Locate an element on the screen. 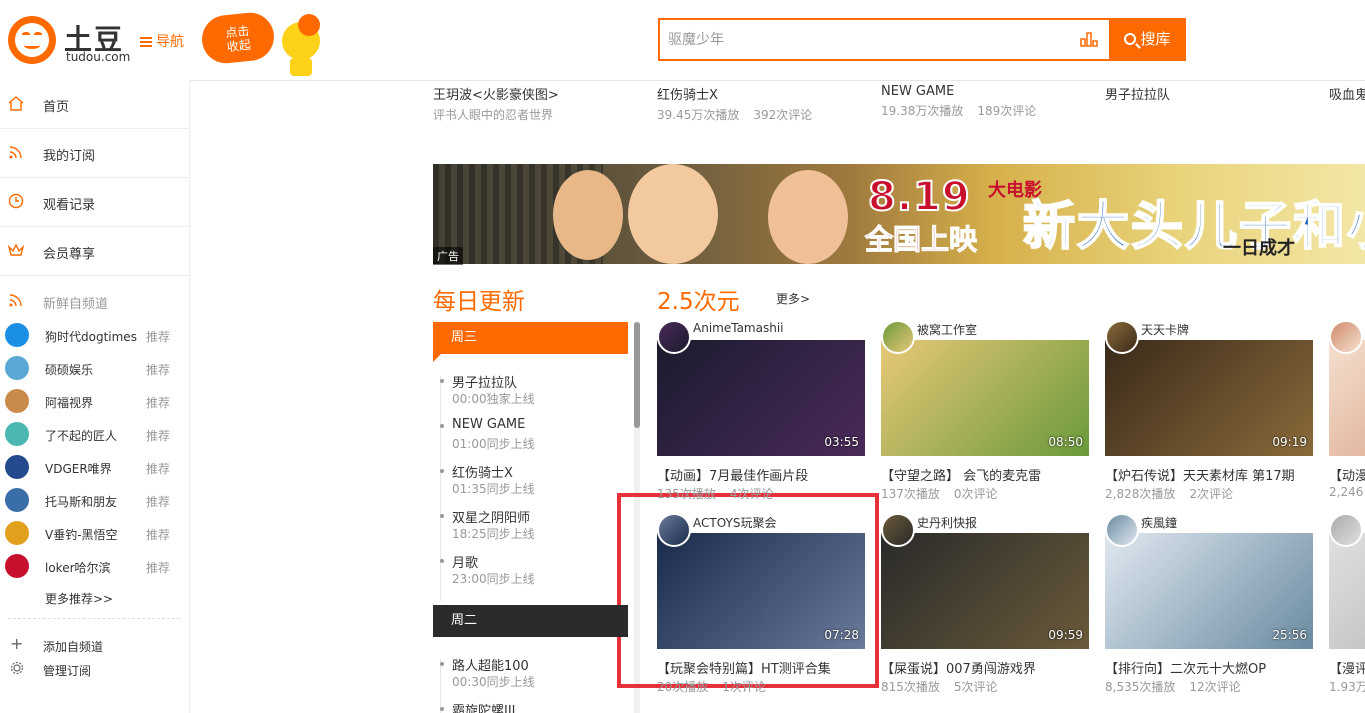 The width and height of the screenshot is (1365, 713). video-card: 09:19 天天卡牌 【炉石传说】天天素材库 第17期 2,828次播放 2次评论 is located at coordinates (1210, 412).